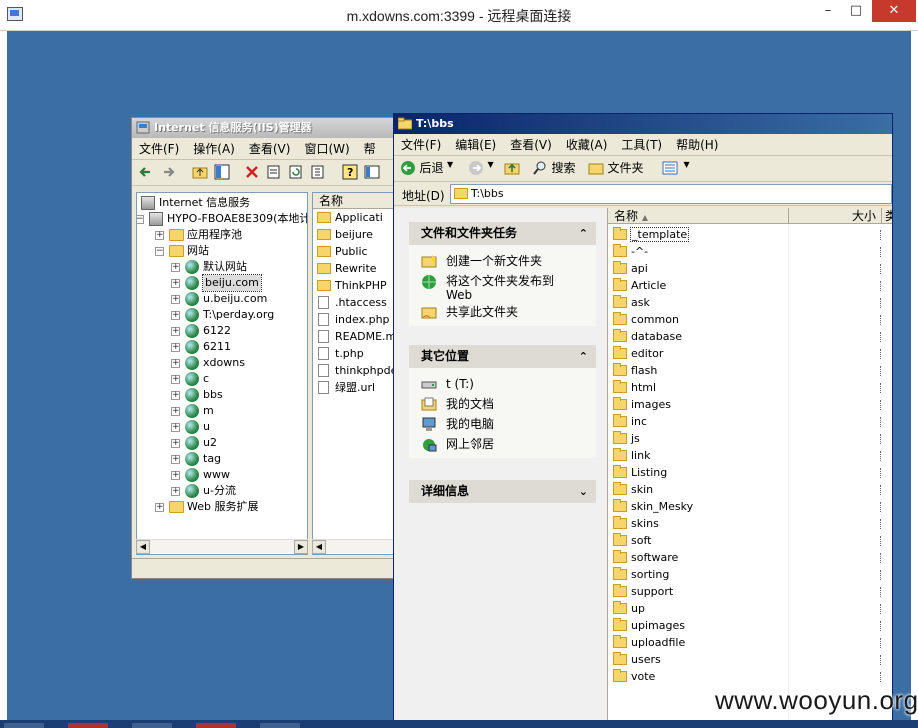 Image resolution: width=918 pixels, height=728 pixels. I want to click on explorer-titlebar: T:\bbs, so click(643, 124).